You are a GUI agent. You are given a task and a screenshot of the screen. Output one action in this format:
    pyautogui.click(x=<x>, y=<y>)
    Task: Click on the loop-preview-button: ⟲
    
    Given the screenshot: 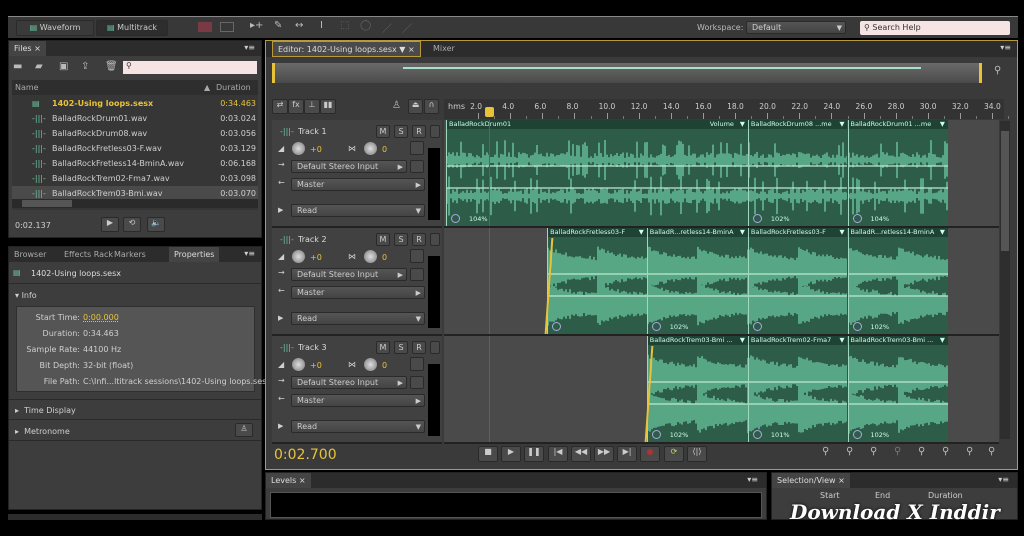 What is the action you would take?
    pyautogui.click(x=132, y=224)
    